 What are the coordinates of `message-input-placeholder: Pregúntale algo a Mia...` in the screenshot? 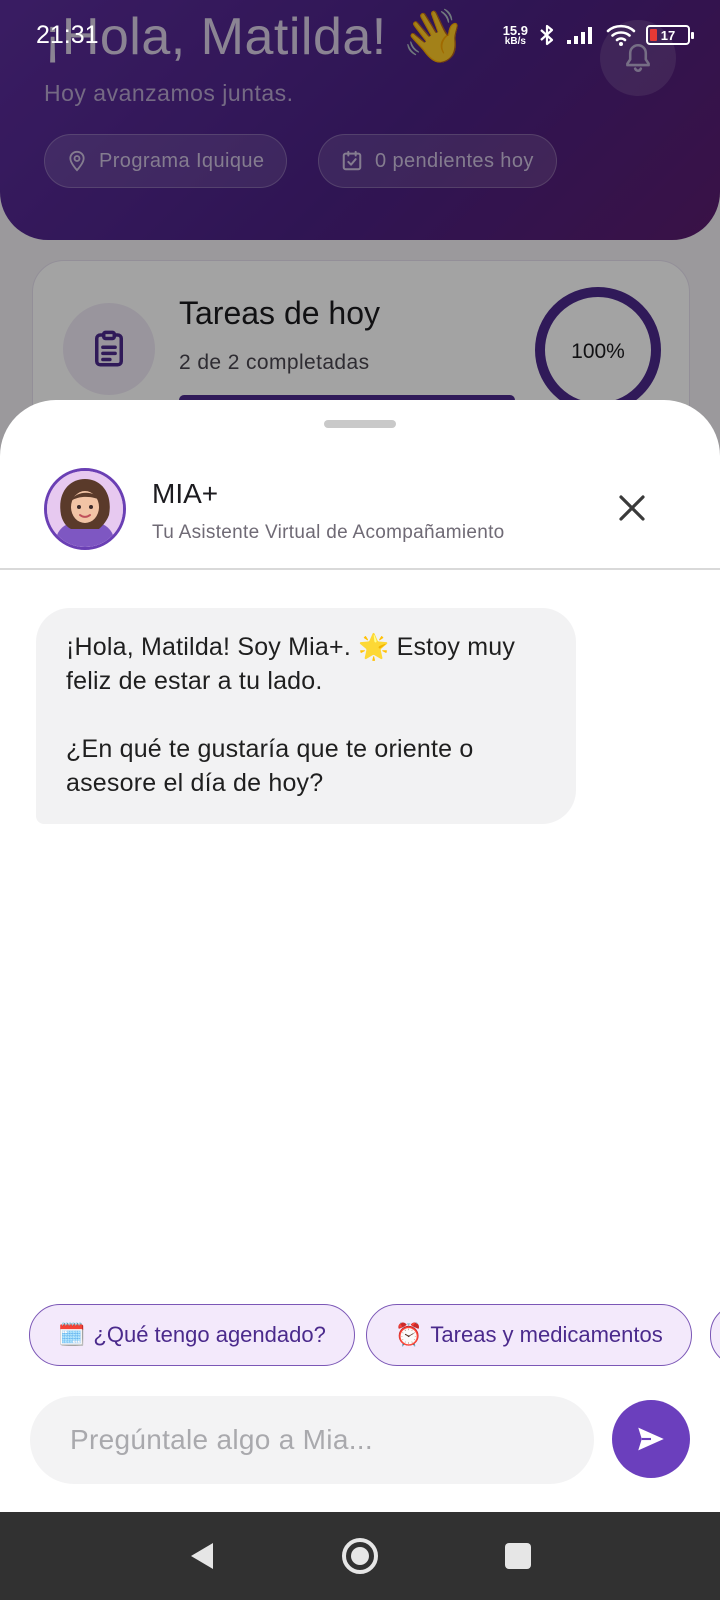 It's located at (221, 1439).